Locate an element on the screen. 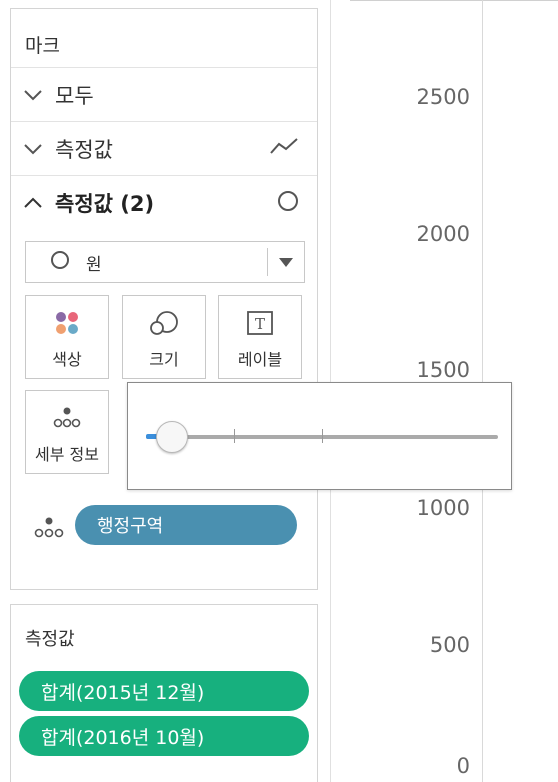  marks-row-measures-2: 측정값 (2) is located at coordinates (164, 202).